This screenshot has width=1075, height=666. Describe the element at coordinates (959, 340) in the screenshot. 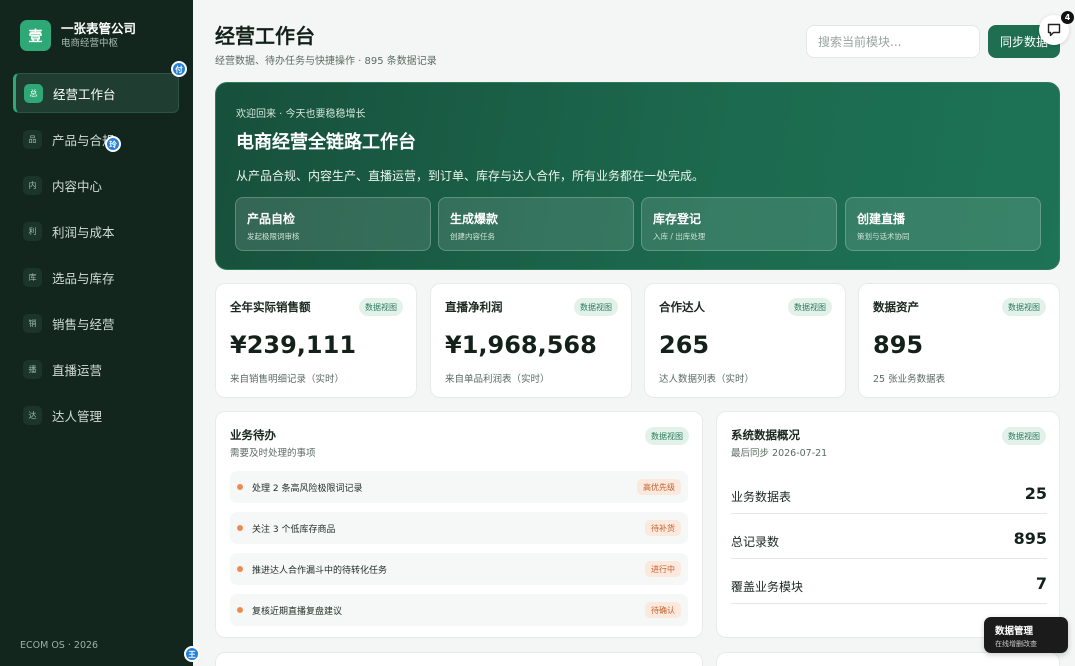

I see `stat-card-data-assets: 数据资产 数据视图 895 25 张业务数据表` at that location.